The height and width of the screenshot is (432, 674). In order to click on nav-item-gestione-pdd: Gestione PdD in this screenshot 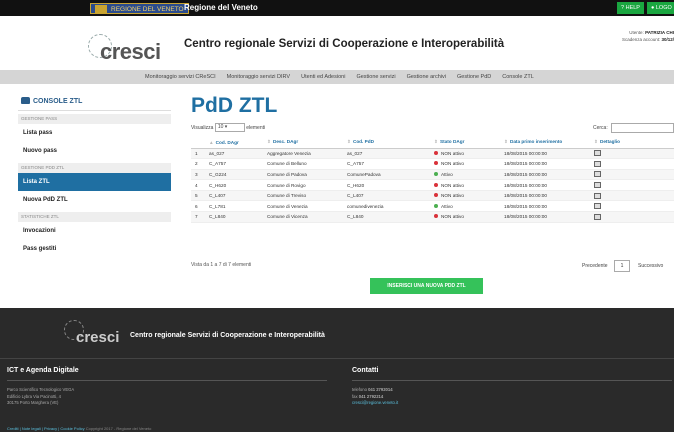, I will do `click(474, 77)`.